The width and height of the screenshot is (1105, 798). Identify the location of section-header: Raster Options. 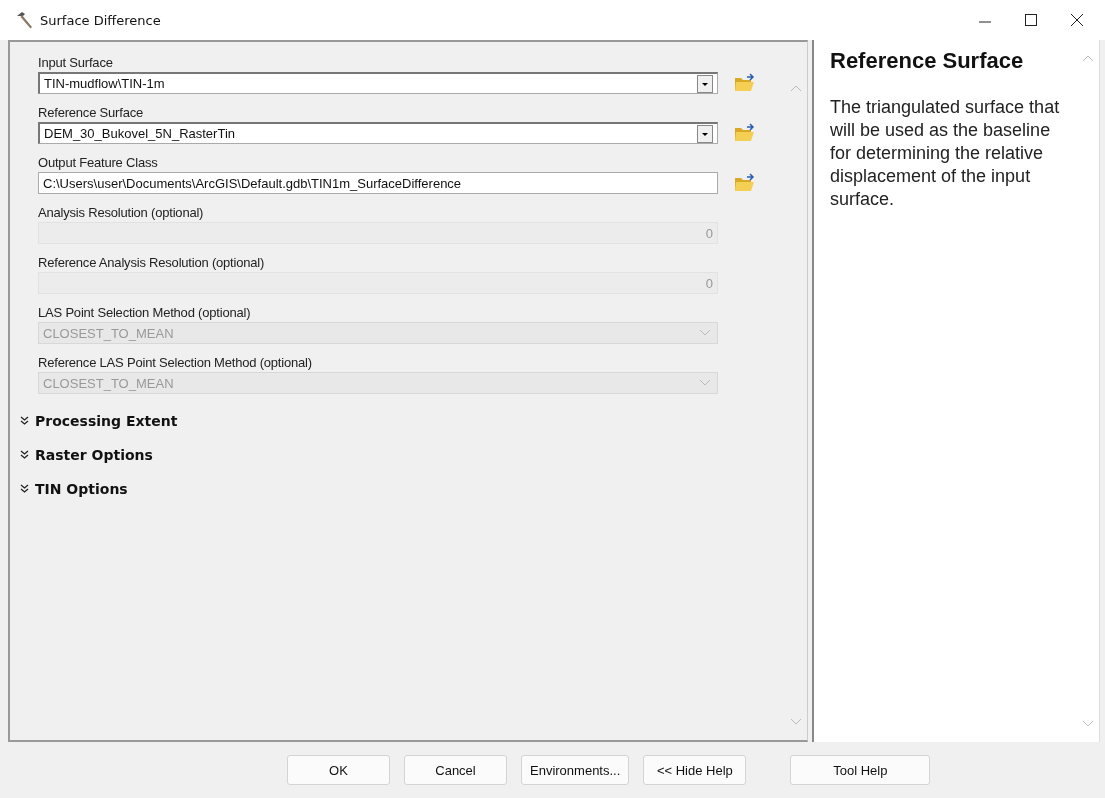
(402, 455).